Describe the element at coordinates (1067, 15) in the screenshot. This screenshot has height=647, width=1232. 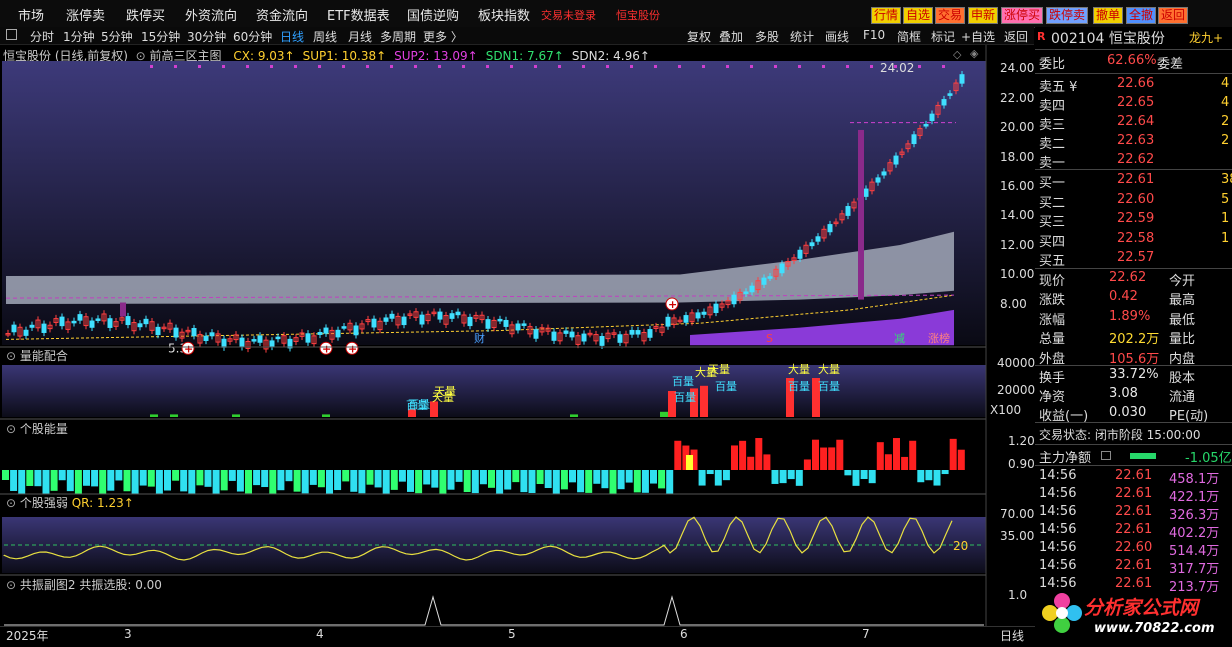
I see `quick-button-5: 跌停卖` at that location.